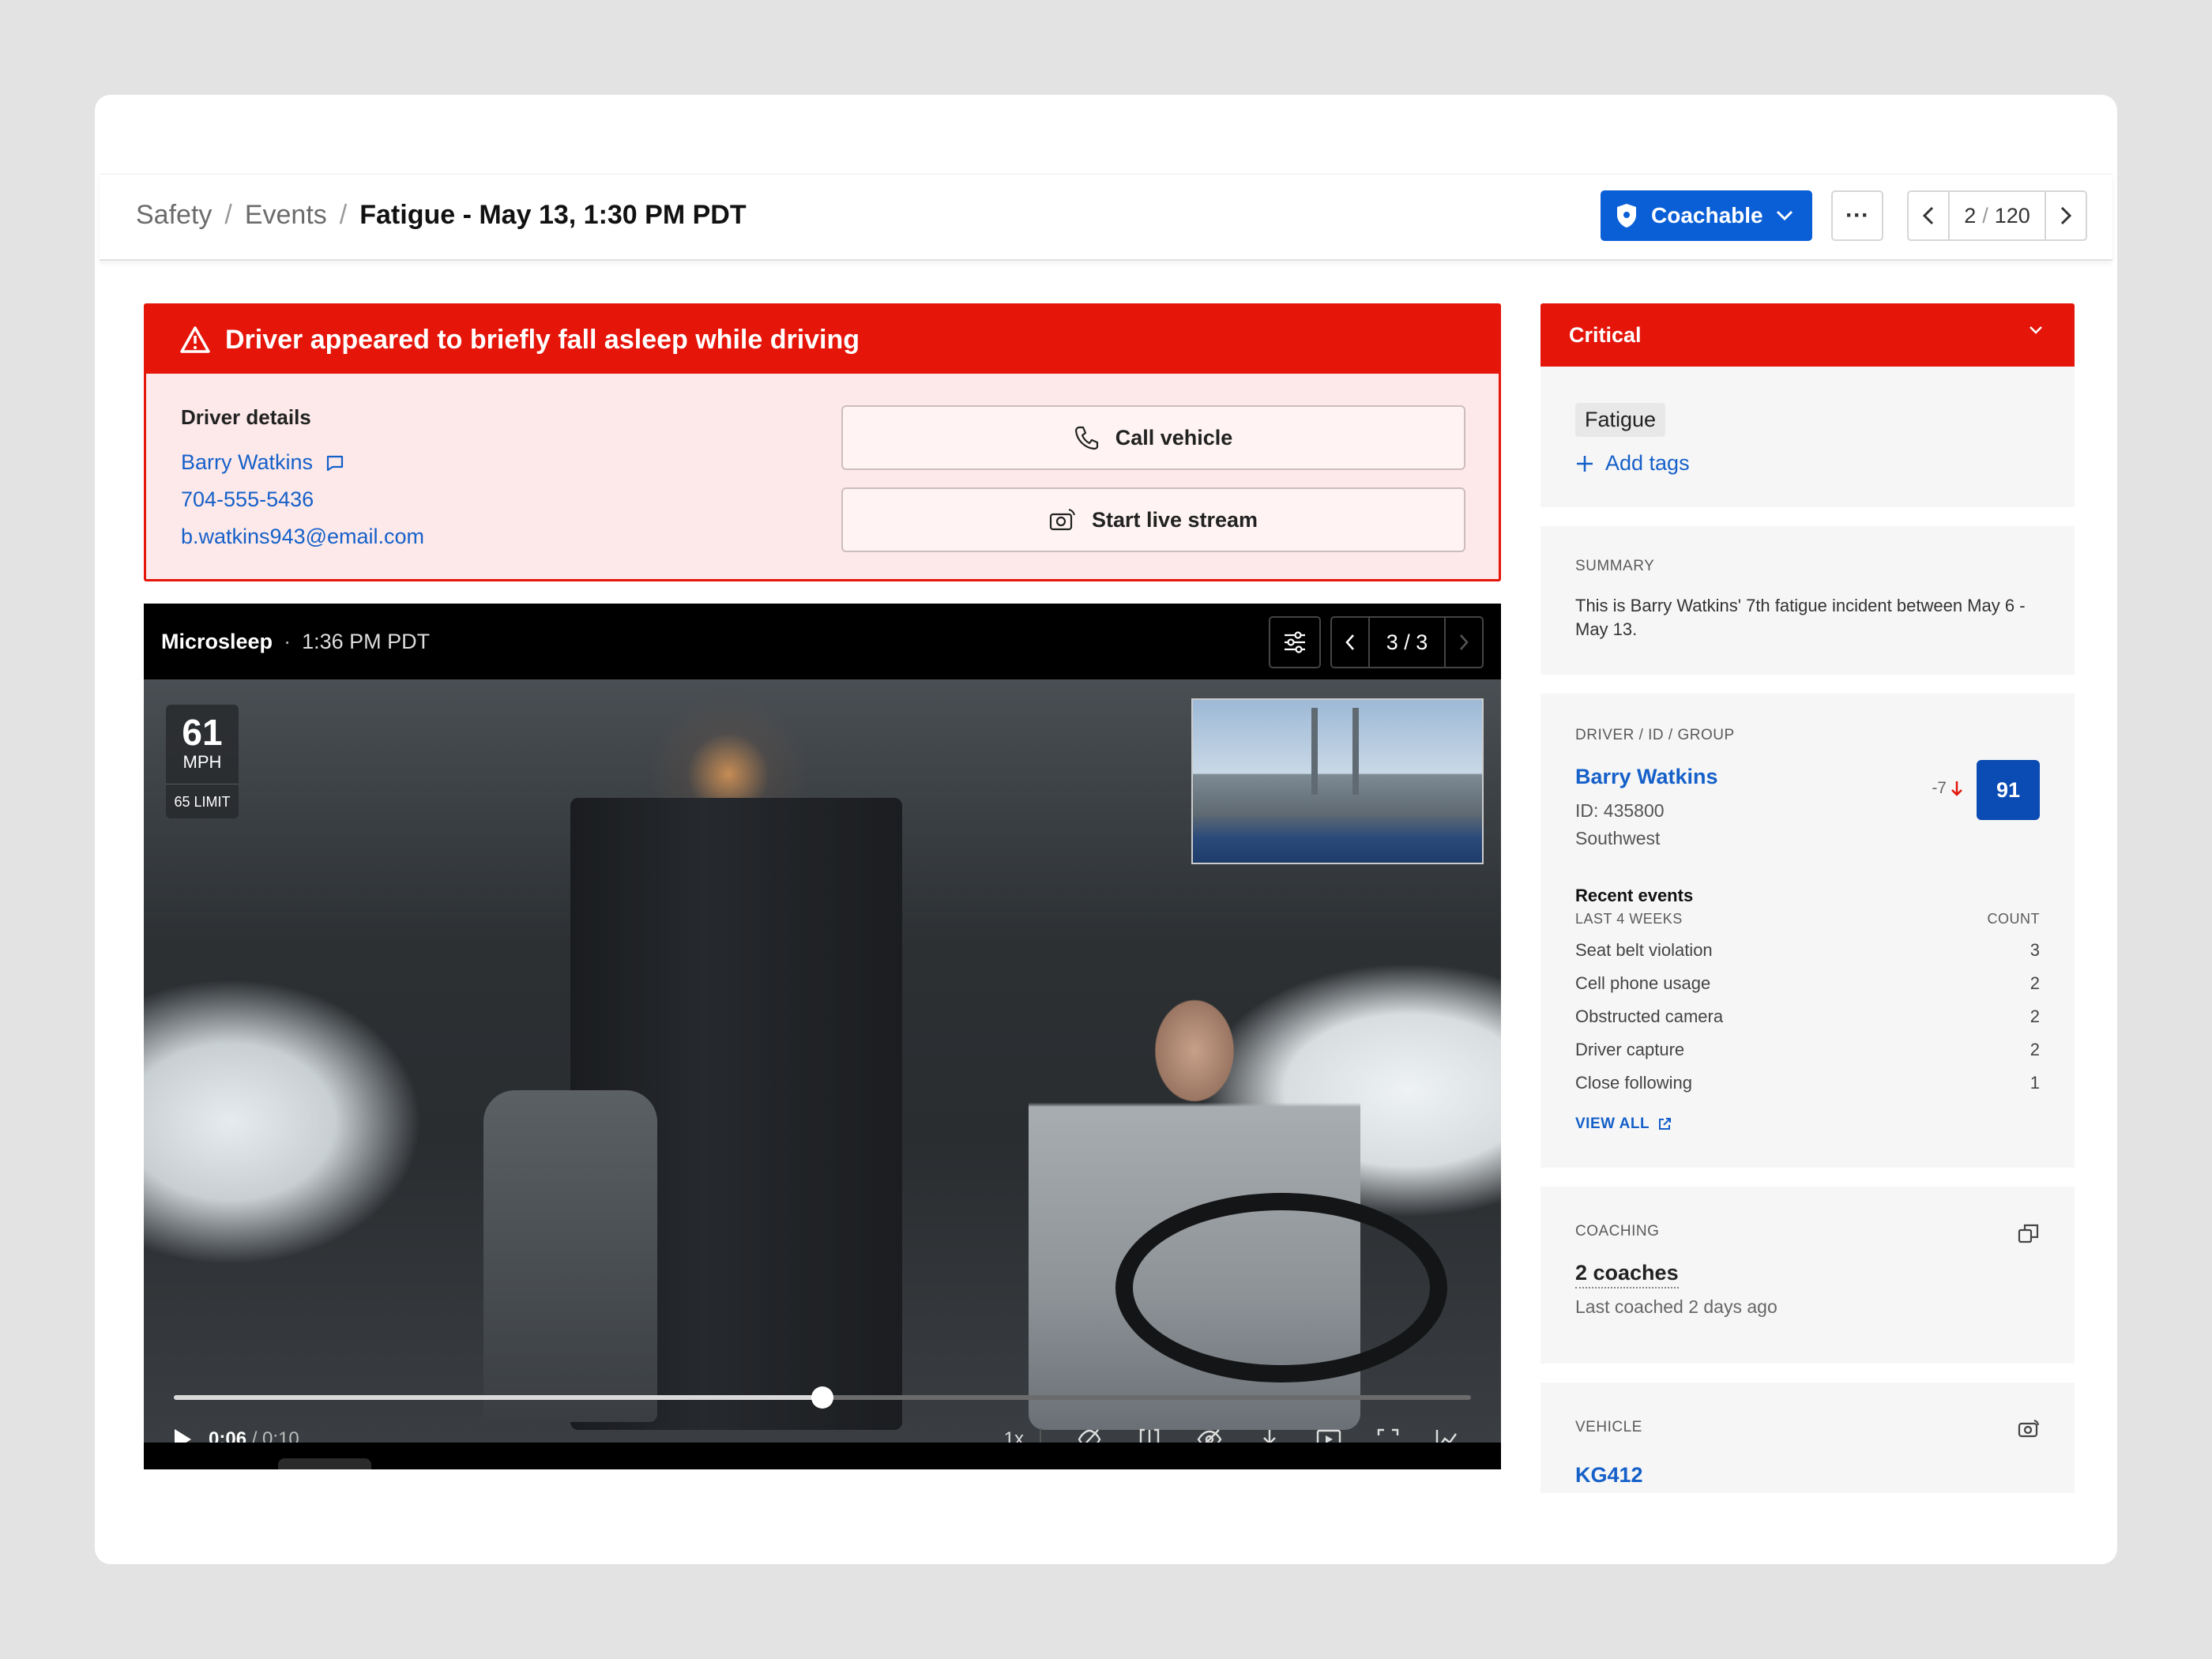  Describe the element at coordinates (1808, 335) in the screenshot. I see `severity-dropdown: Critical` at that location.